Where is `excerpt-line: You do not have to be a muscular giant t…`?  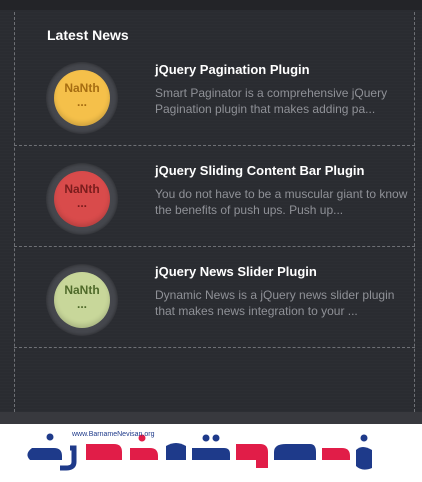
excerpt-line: You do not have to be a muscular giant t… is located at coordinates (281, 194).